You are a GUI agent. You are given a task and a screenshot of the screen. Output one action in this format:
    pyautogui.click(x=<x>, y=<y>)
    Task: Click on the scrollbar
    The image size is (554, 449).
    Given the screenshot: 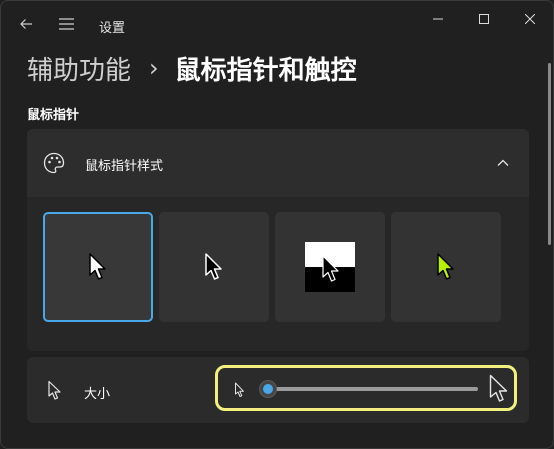 What is the action you would take?
    pyautogui.click(x=549, y=154)
    